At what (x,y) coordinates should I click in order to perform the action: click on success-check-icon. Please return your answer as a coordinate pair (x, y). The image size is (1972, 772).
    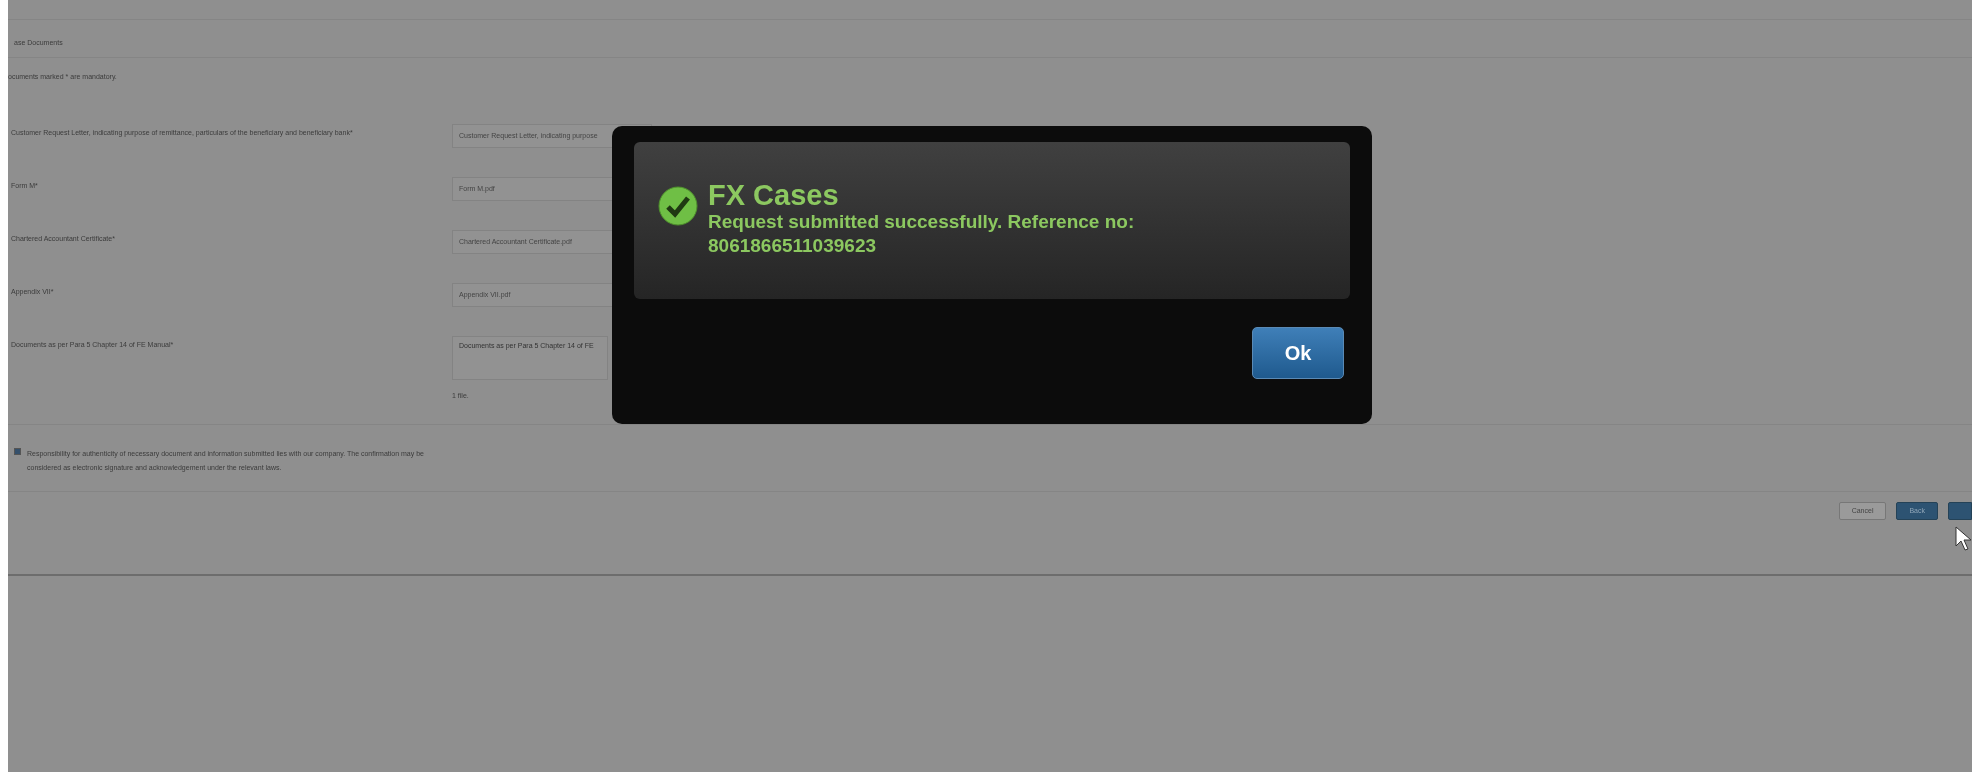
    Looking at the image, I should click on (678, 206).